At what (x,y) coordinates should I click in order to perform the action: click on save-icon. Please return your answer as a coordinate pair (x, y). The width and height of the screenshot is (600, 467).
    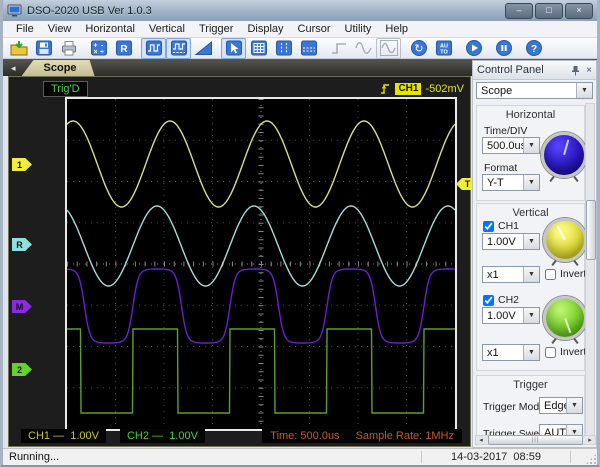
    Looking at the image, I should click on (43, 48).